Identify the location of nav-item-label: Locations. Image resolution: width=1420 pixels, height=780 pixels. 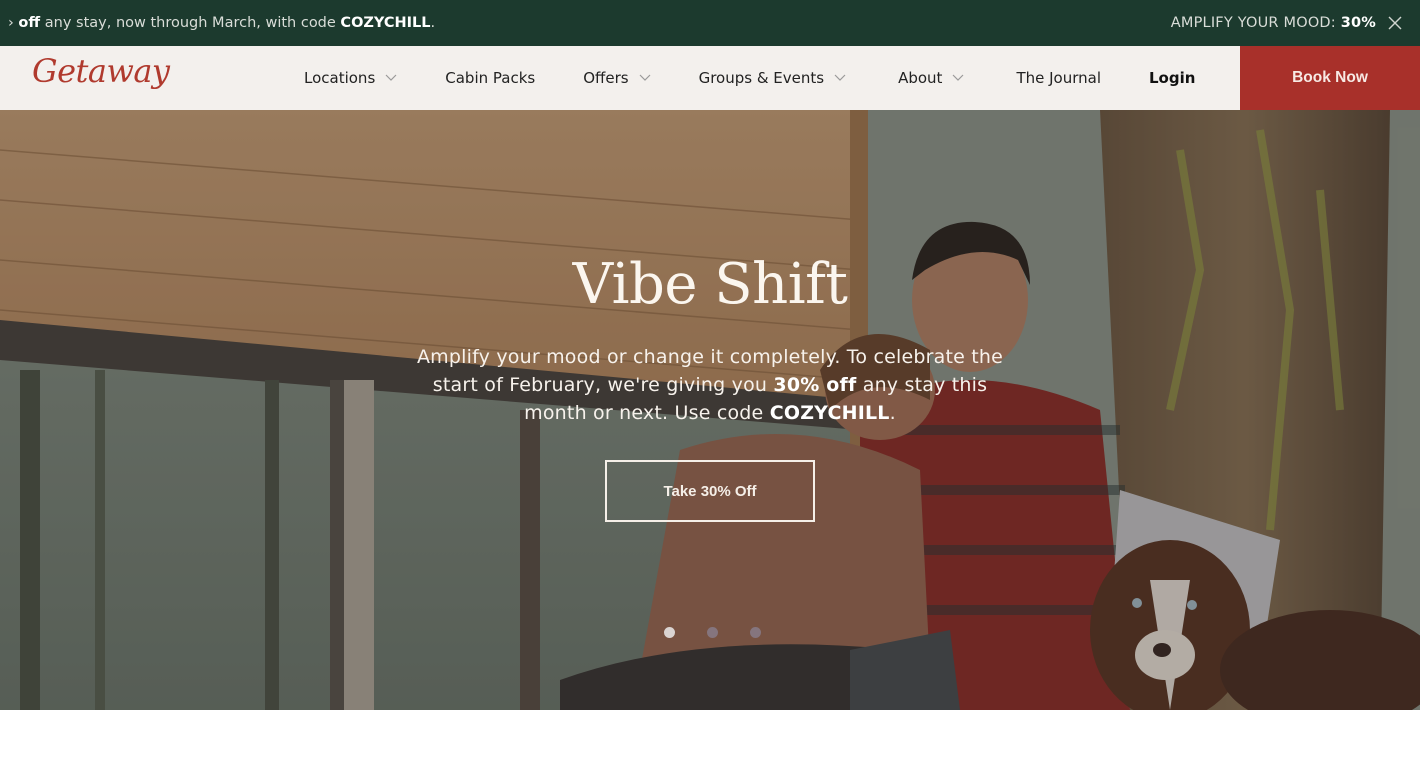
(340, 78).